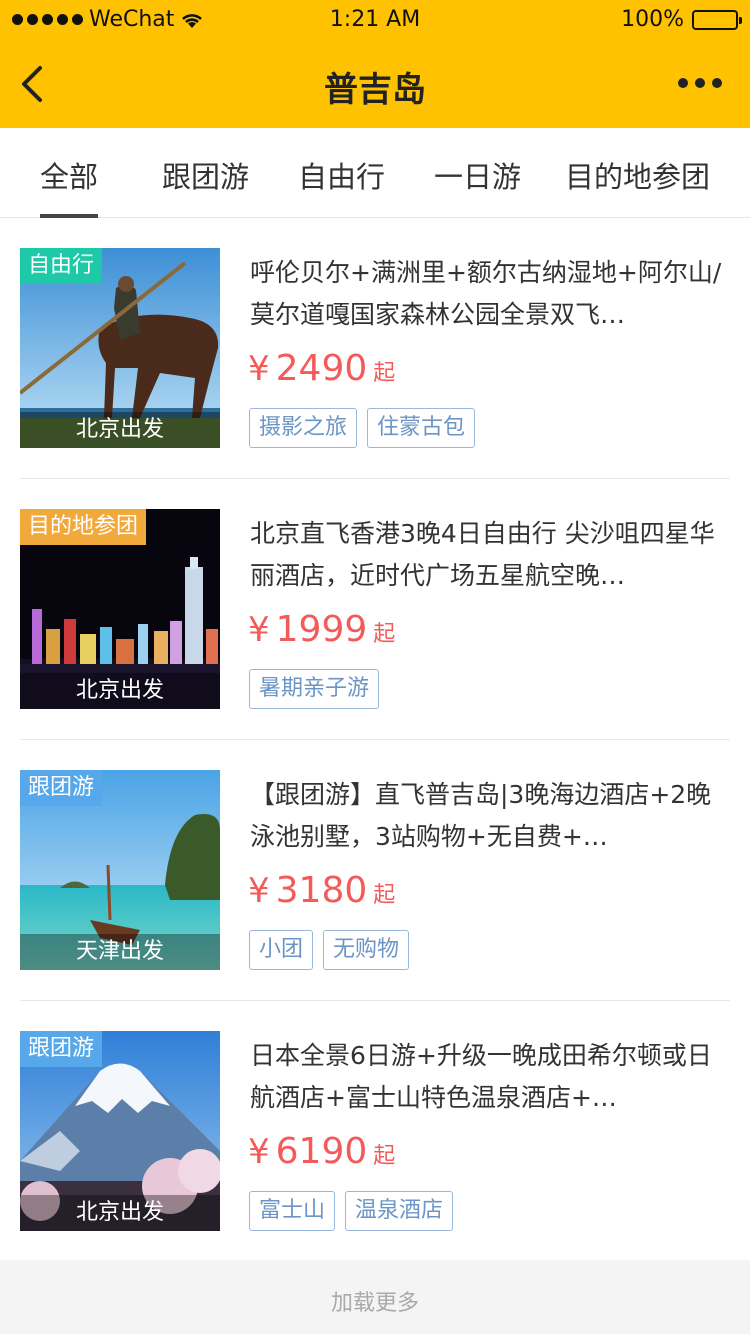  I want to click on price-value: 1999, so click(321, 629).